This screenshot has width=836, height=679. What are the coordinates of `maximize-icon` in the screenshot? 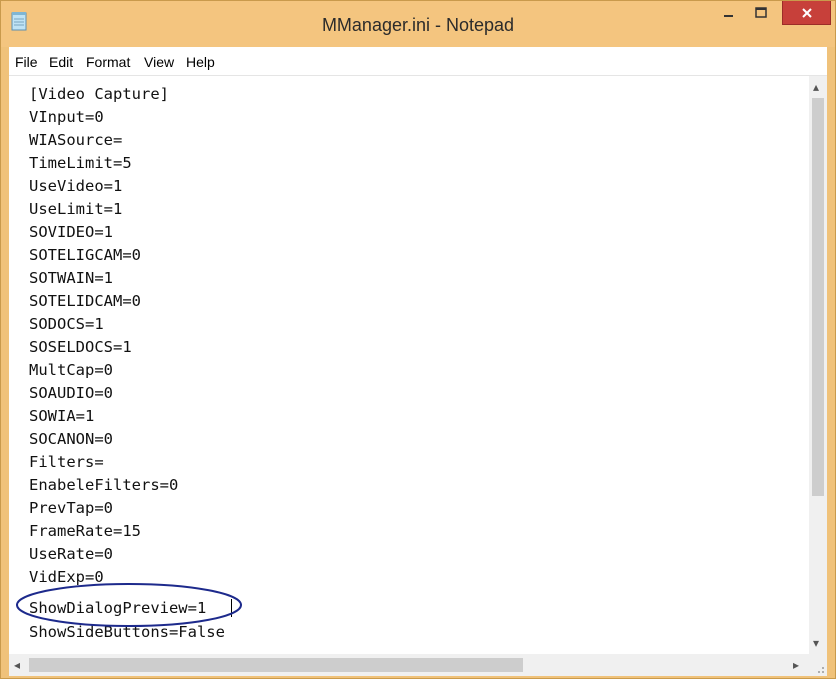 It's located at (761, 12).